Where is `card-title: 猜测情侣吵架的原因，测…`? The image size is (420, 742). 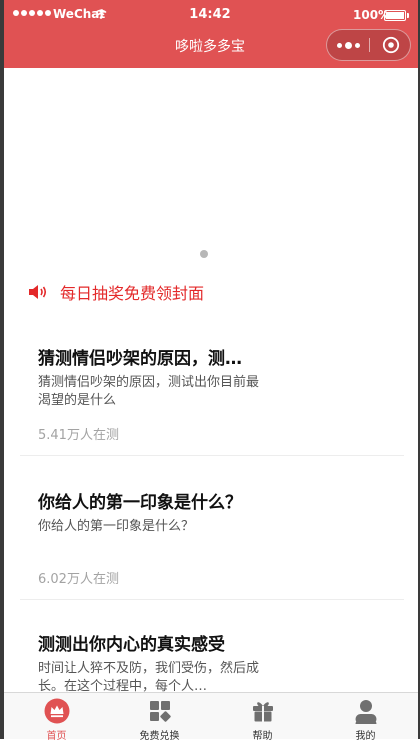 card-title: 猜测情侣吵架的原因，测… is located at coordinates (140, 359).